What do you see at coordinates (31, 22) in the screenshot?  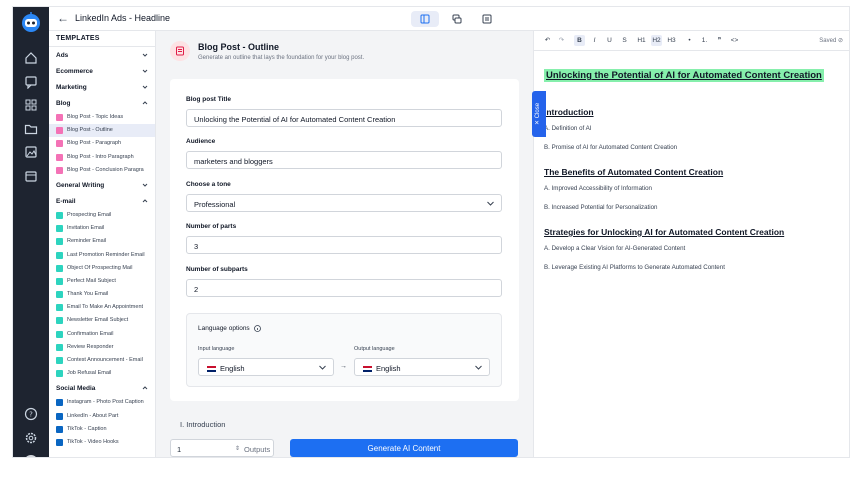 I see `robot-logo-icon` at bounding box center [31, 22].